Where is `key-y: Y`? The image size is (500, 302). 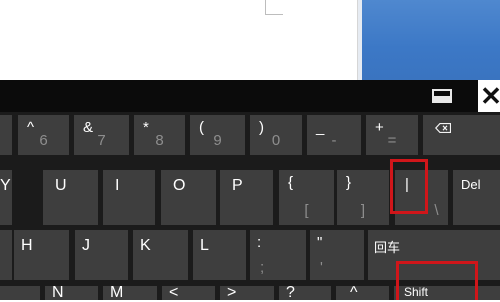
key-y: Y is located at coordinates (6, 197).